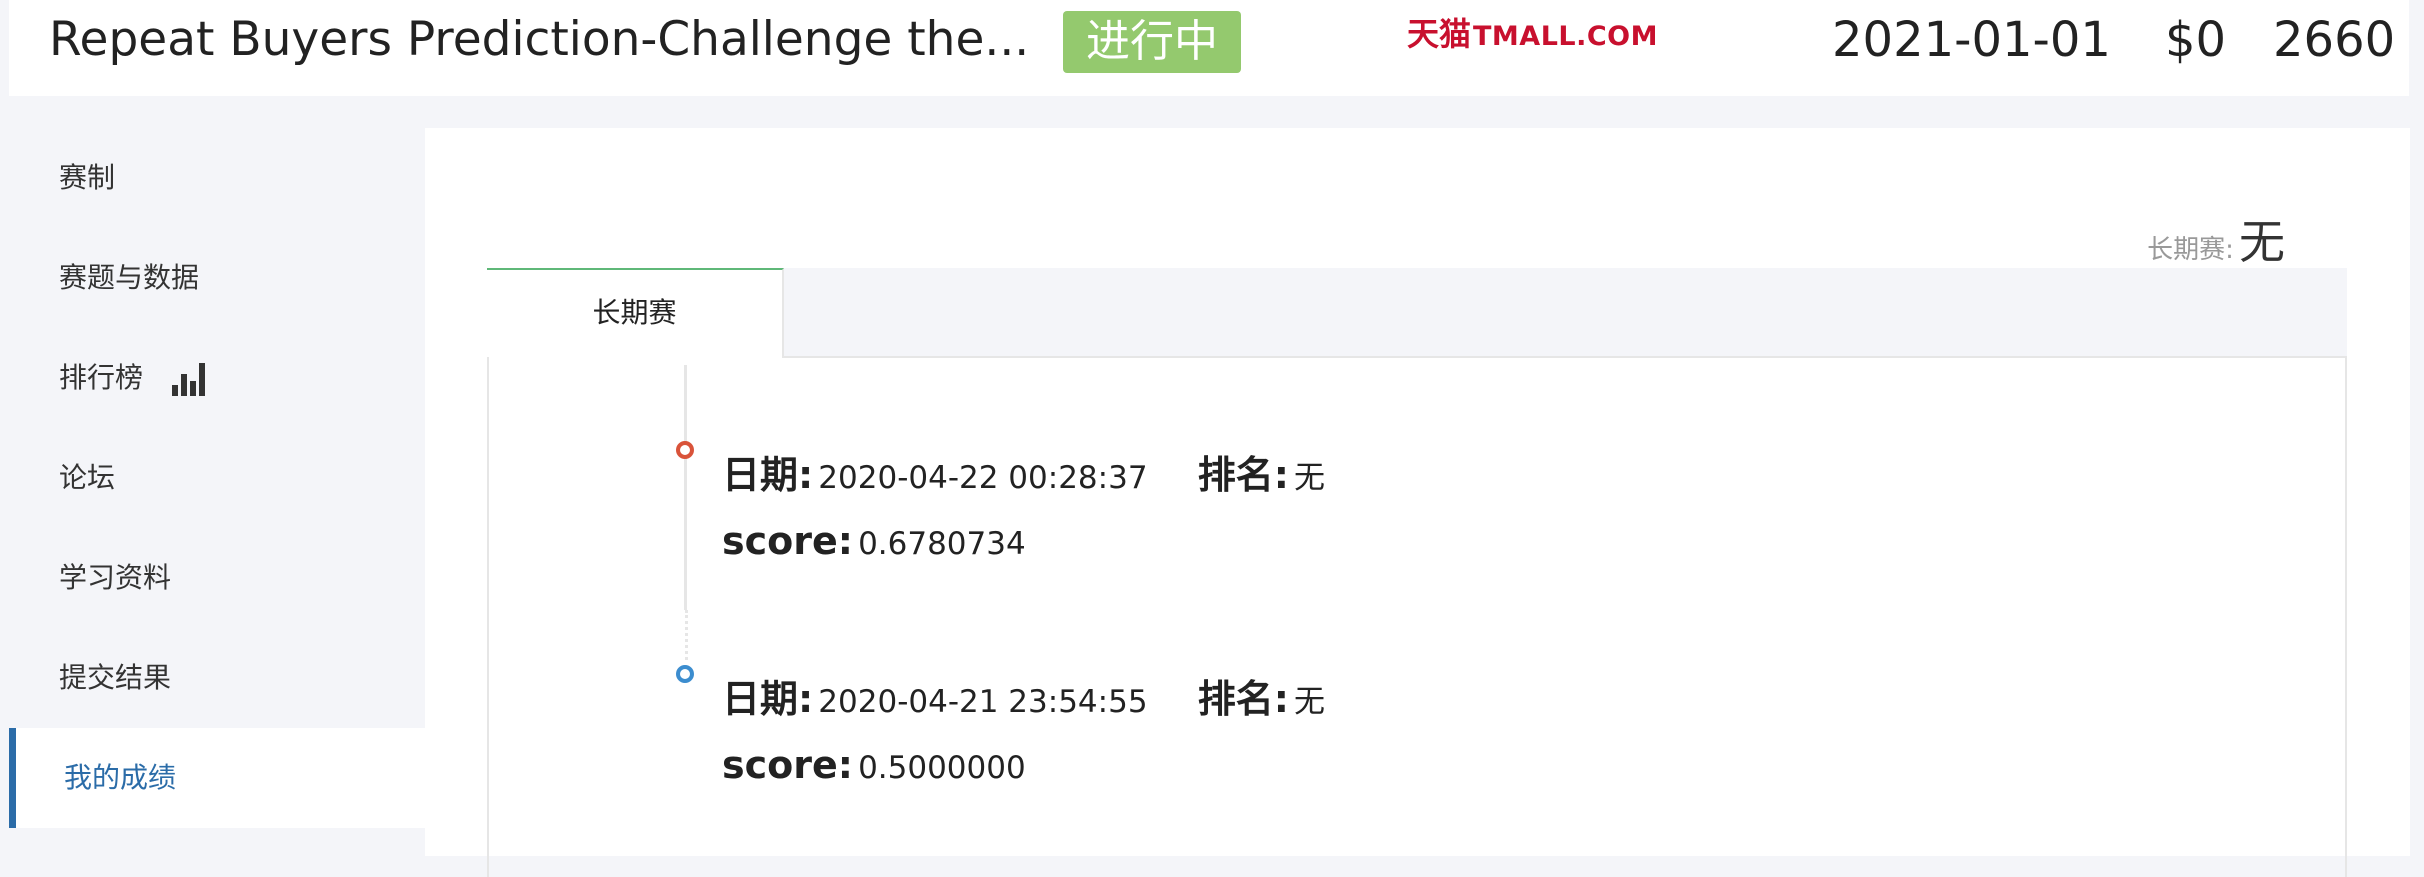 The image size is (2424, 877). What do you see at coordinates (115, 677) in the screenshot?
I see `sidebar-item-label: 提交结果` at bounding box center [115, 677].